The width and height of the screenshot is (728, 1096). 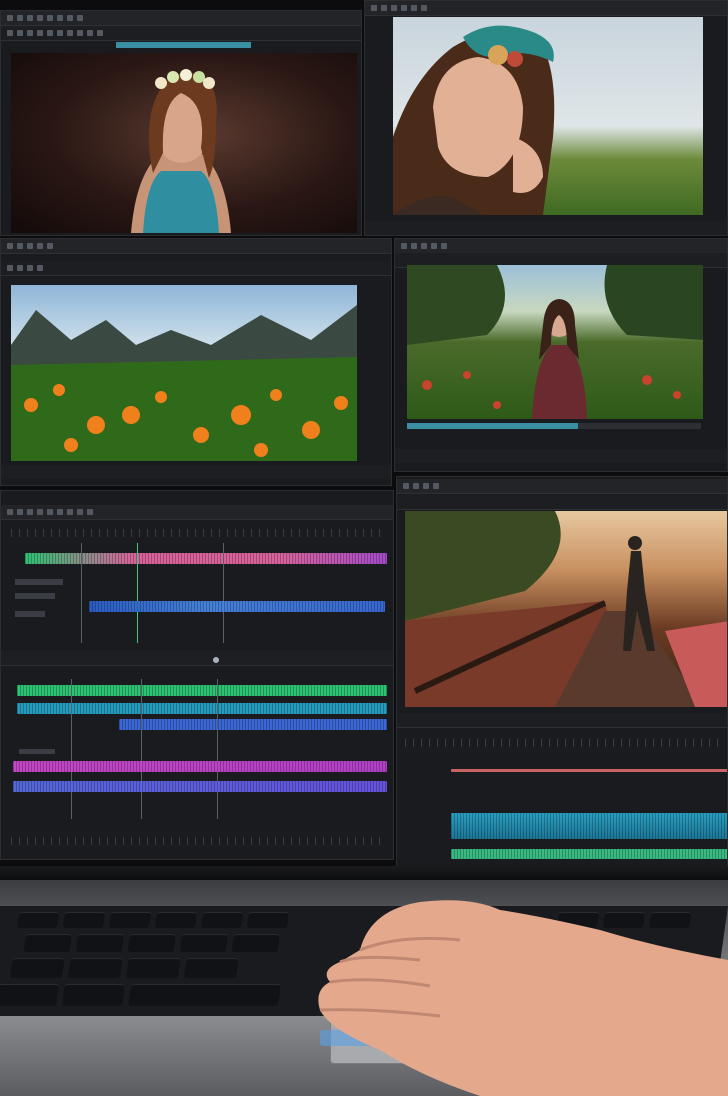 I want to click on viewer-panel-top-left, so click(x=181, y=123).